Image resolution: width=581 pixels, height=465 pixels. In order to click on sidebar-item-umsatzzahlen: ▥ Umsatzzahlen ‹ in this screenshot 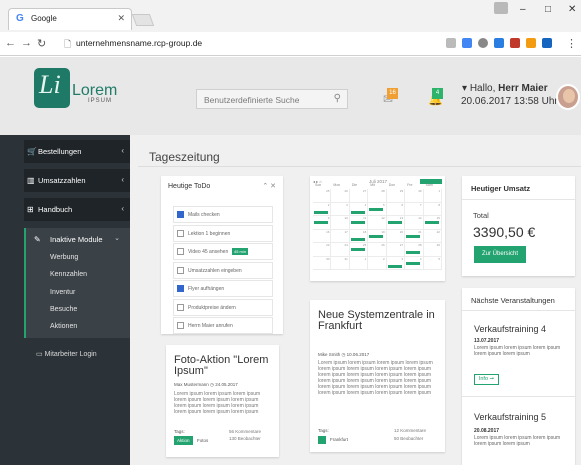, I will do `click(77, 180)`.